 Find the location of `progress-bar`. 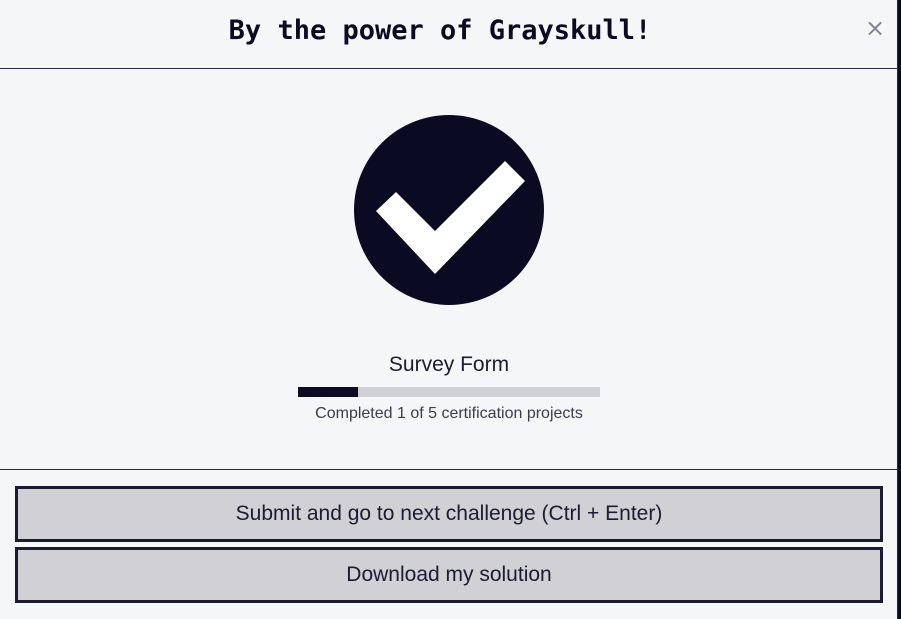

progress-bar is located at coordinates (449, 392).